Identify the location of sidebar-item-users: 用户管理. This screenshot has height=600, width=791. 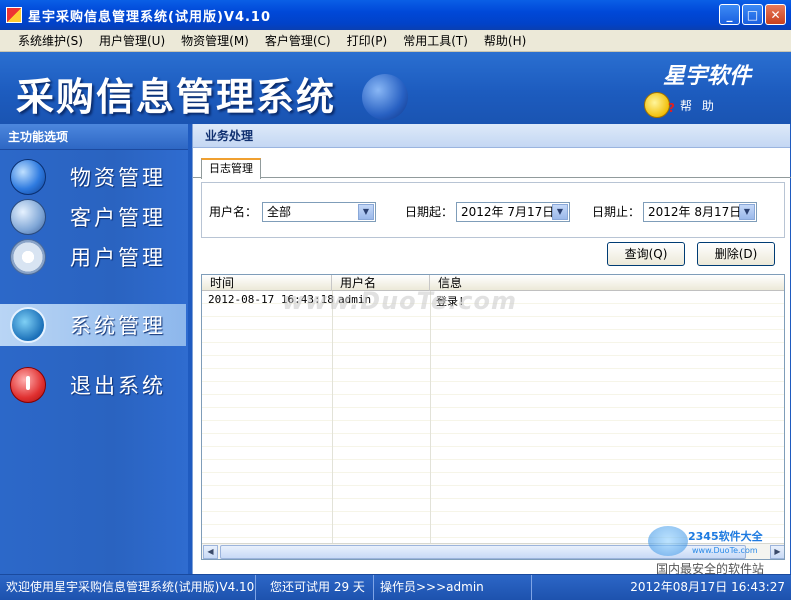
(93, 257).